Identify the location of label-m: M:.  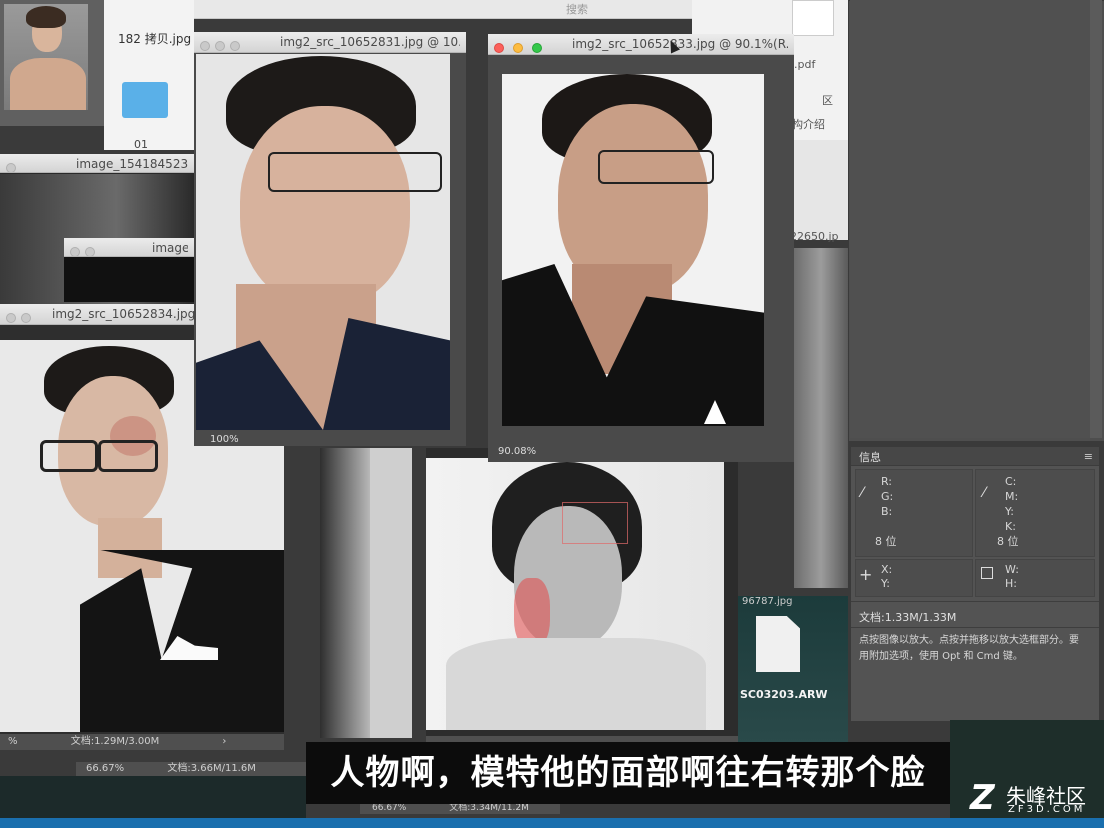
(1012, 496).